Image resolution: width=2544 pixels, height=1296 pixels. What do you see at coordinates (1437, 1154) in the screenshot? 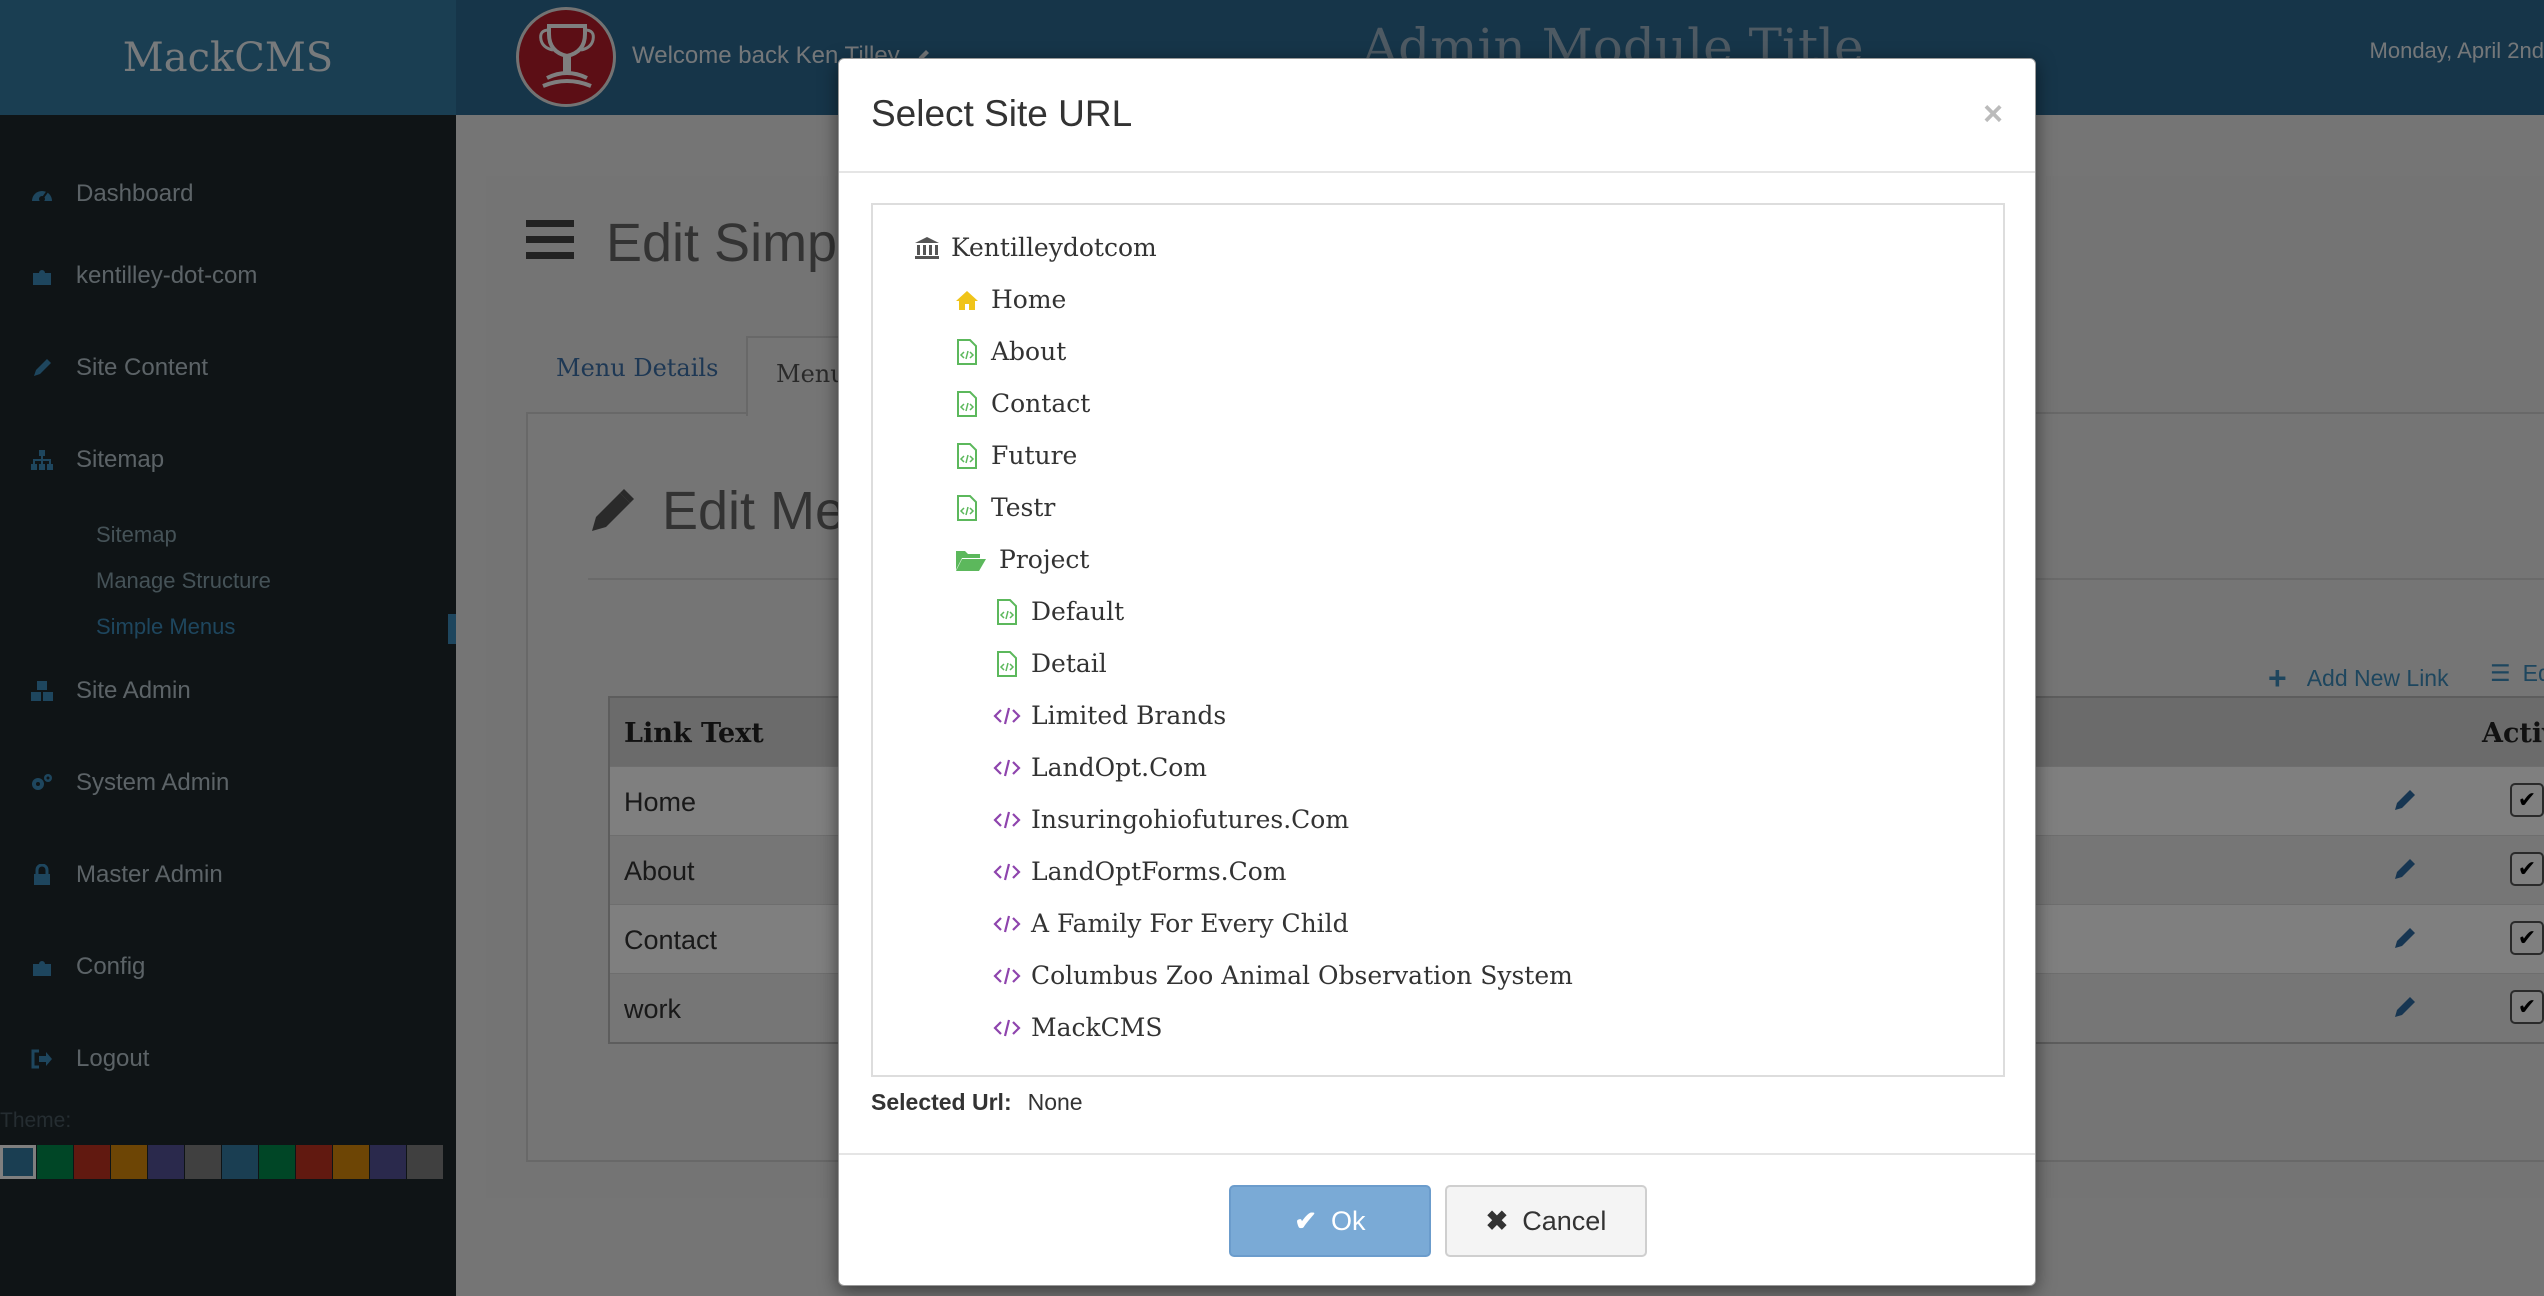
I see `modal-footer-divider` at bounding box center [1437, 1154].